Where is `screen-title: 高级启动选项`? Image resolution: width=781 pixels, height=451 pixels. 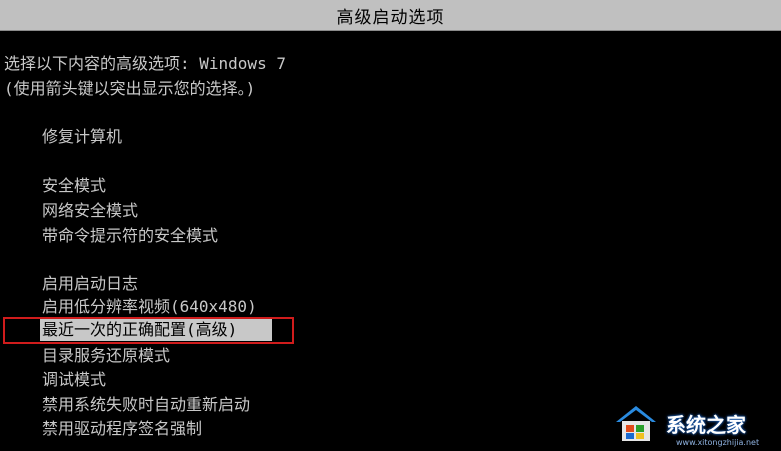
screen-title: 高级启动选项 is located at coordinates (390, 17).